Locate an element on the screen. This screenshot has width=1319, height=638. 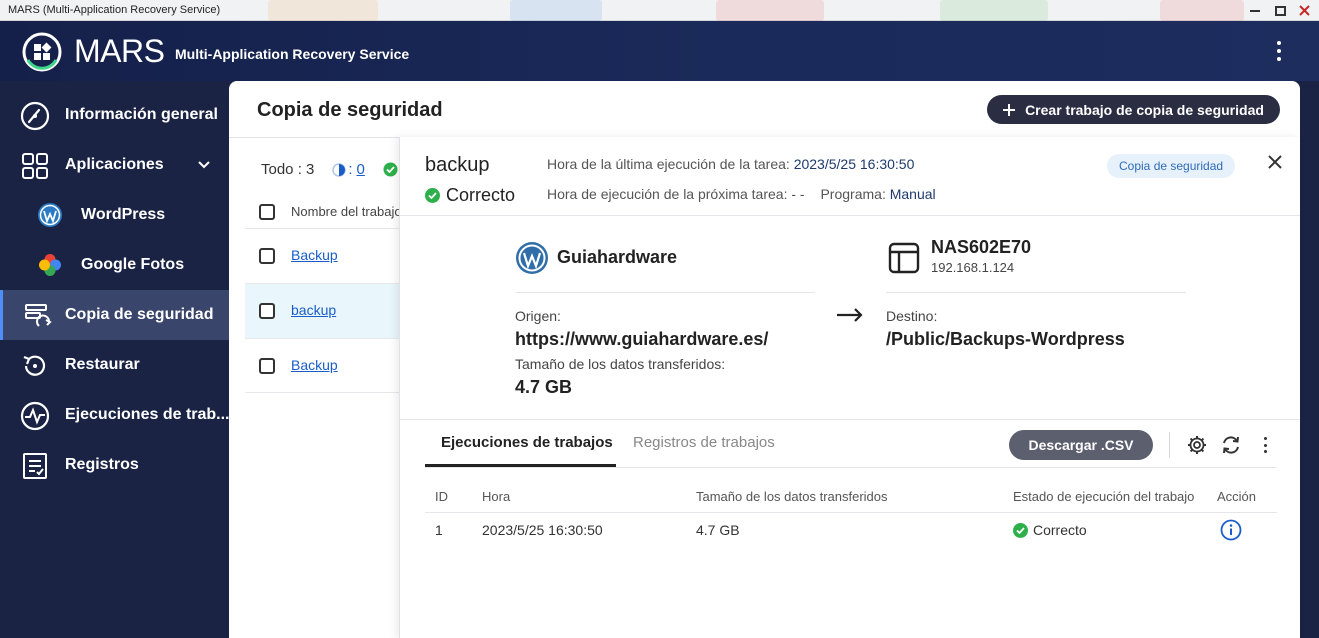
origin-label: Origen: is located at coordinates (538, 316).